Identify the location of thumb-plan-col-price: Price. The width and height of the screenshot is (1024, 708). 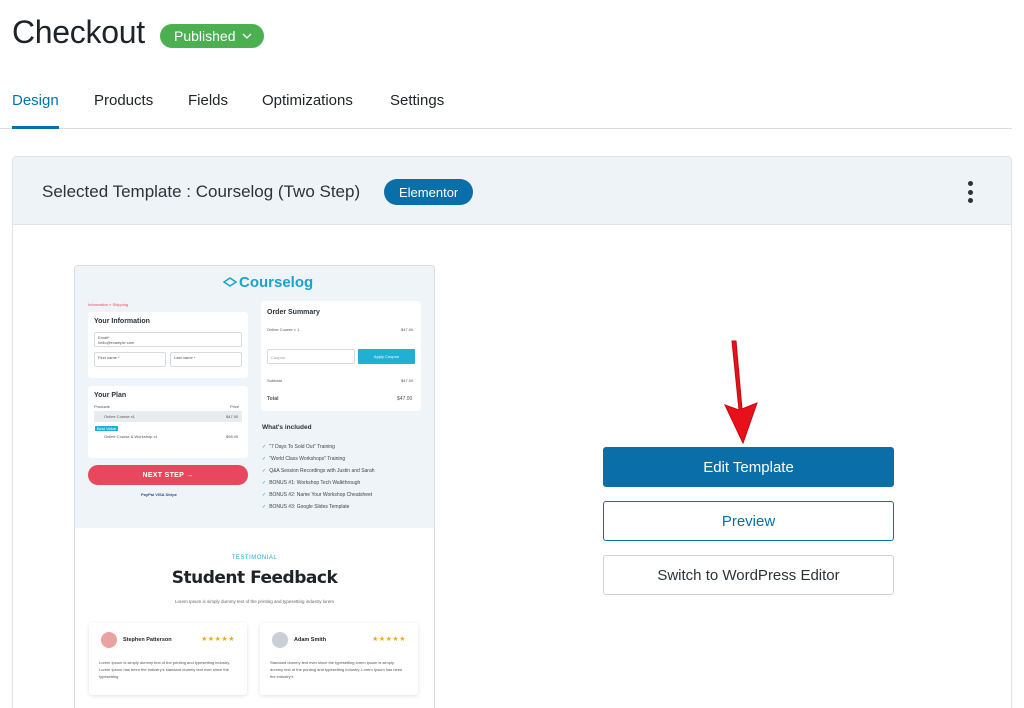
(235, 406).